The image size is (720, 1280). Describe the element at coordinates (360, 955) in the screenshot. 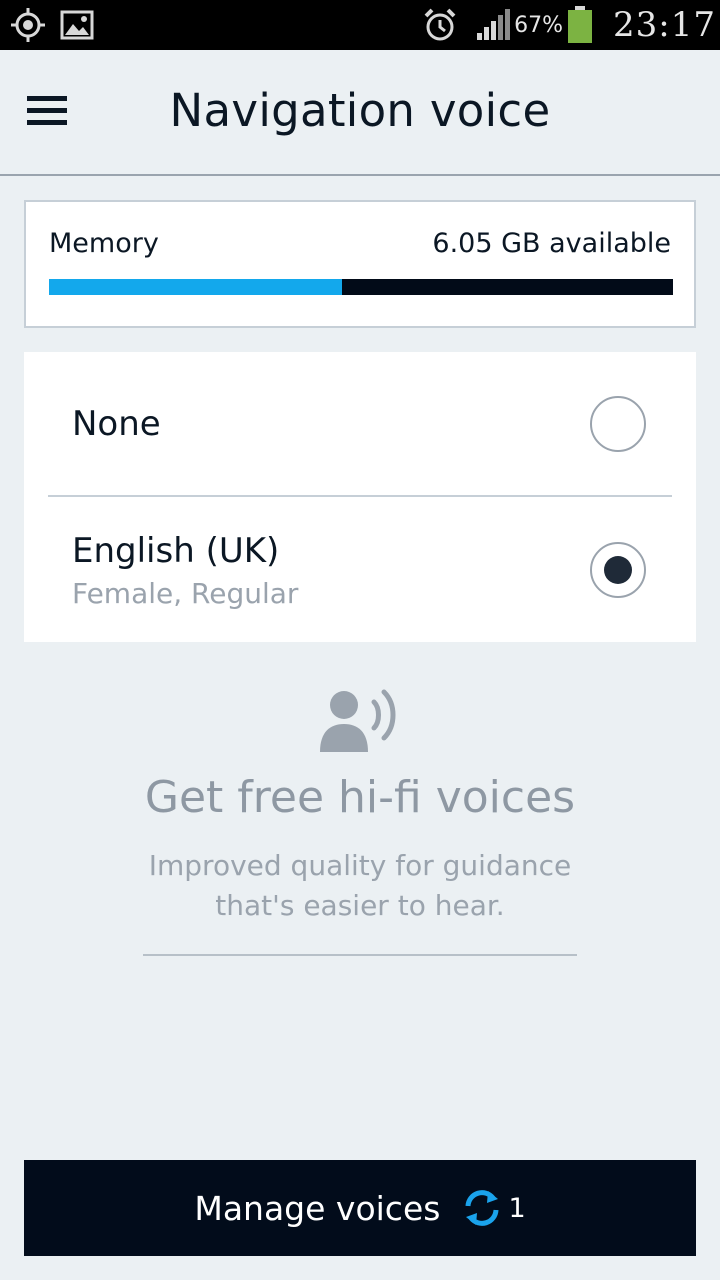

I see `promo-divider` at that location.